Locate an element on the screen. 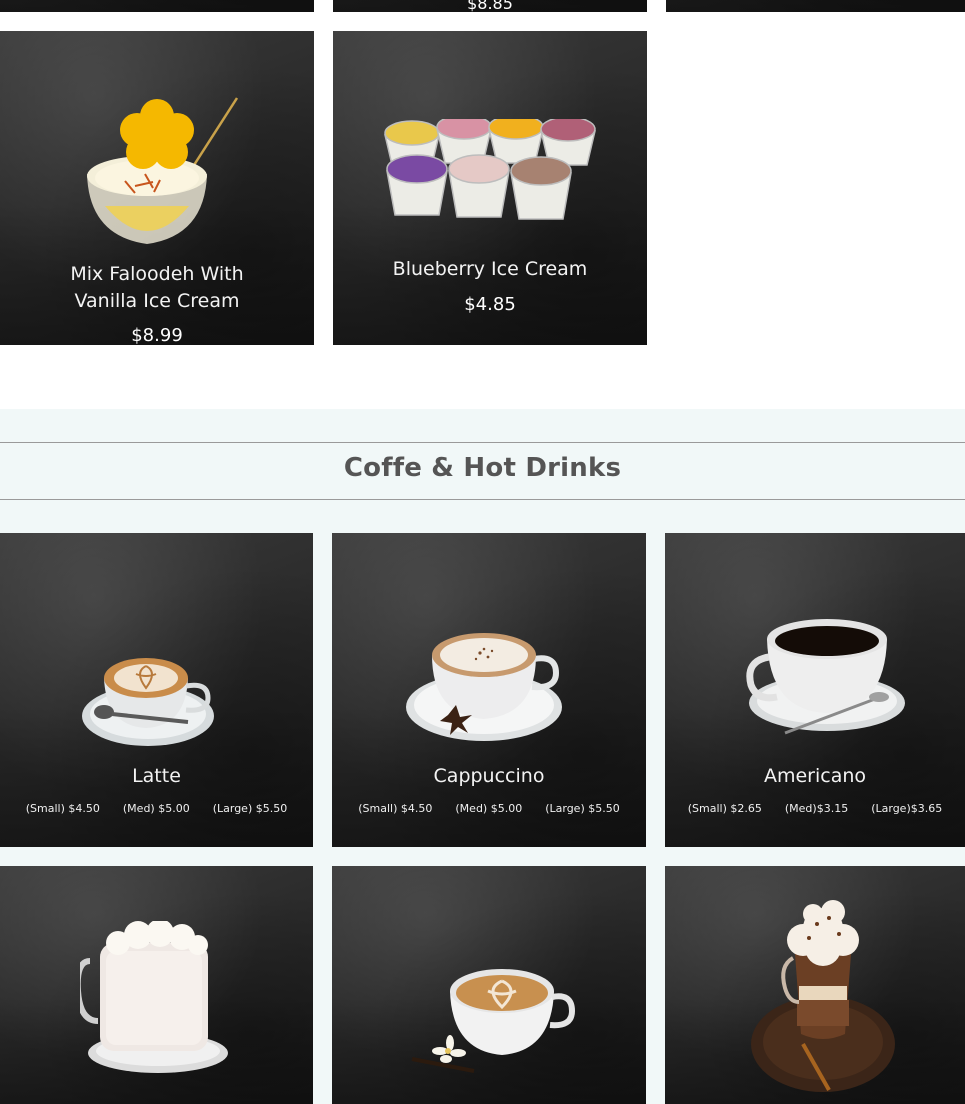 This screenshot has height=1104, width=965. vanilla-latte-image is located at coordinates (493, 1021).